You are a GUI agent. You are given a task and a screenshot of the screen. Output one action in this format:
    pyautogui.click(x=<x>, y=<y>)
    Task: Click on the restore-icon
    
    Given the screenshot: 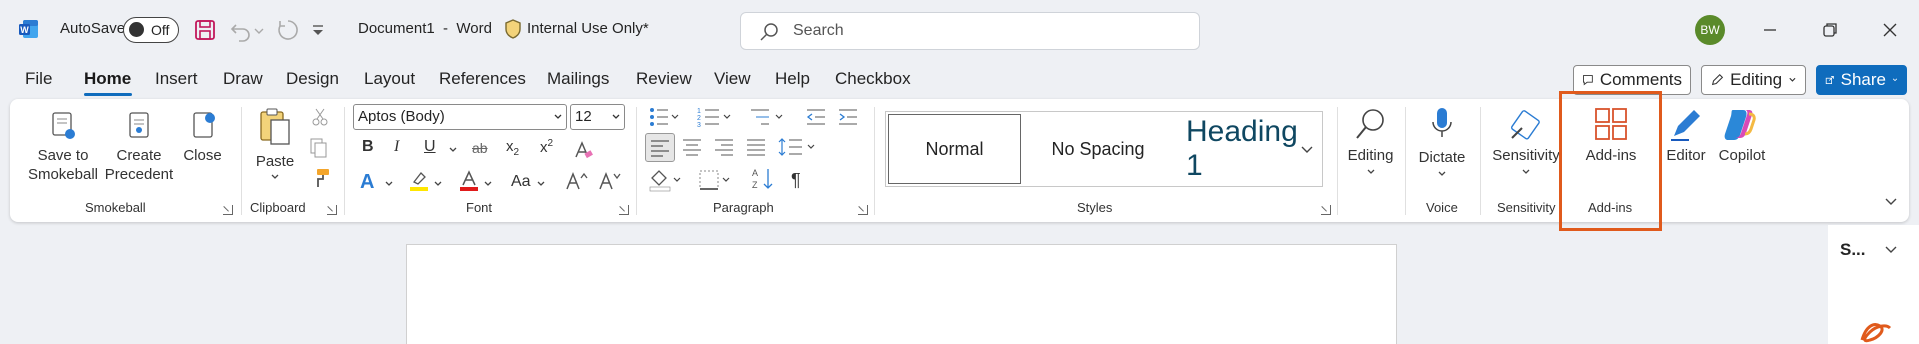 What is the action you would take?
    pyautogui.click(x=1830, y=30)
    